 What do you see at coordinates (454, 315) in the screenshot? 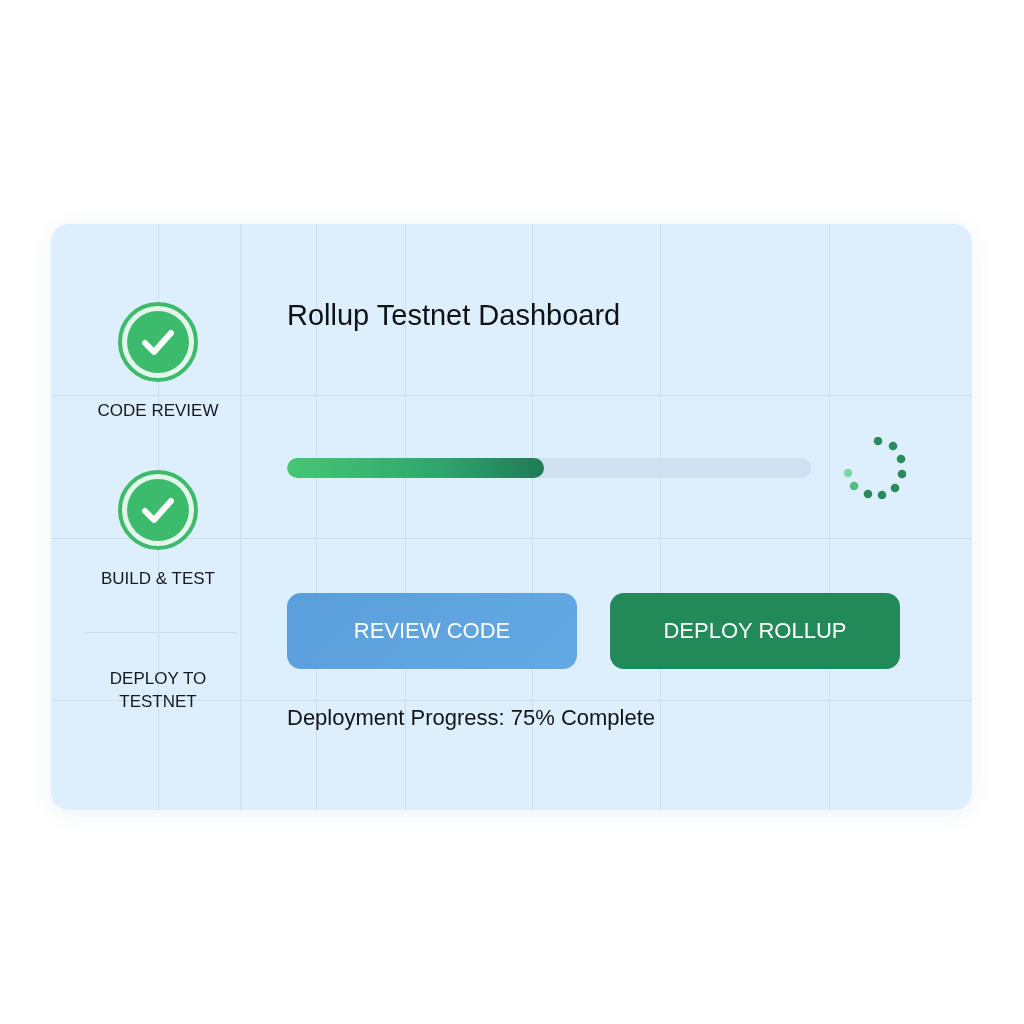
I see `dashboard-title: Rollup Testnet Dashboard` at bounding box center [454, 315].